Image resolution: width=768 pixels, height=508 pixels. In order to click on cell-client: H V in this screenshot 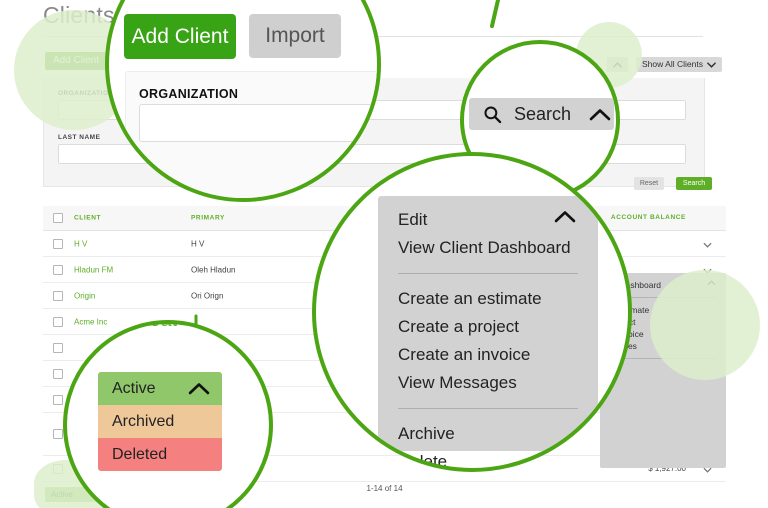, I will do `click(81, 243)`.